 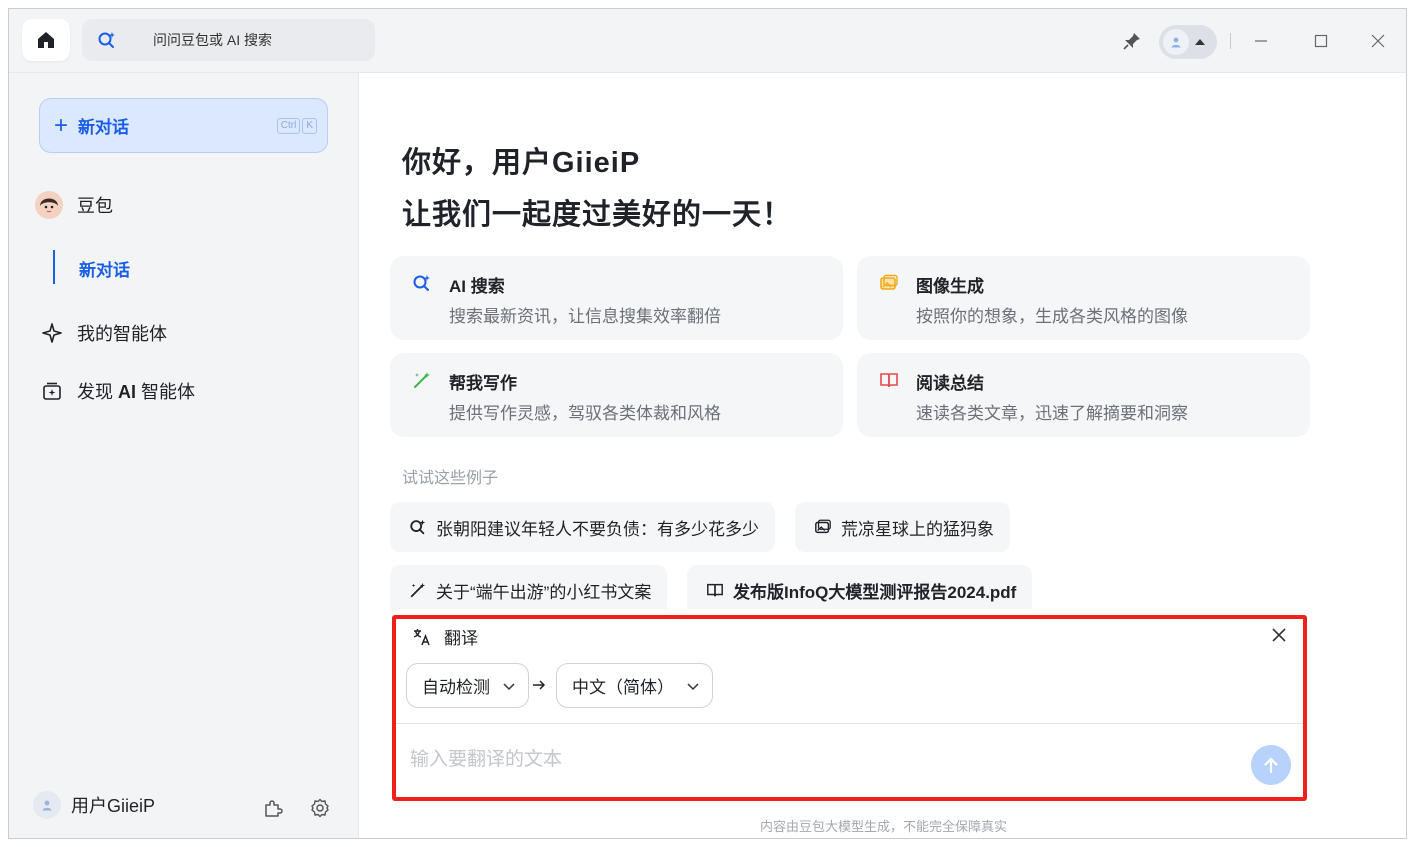 What do you see at coordinates (623, 687) in the screenshot?
I see `target-language-value: 中文（简体）` at bounding box center [623, 687].